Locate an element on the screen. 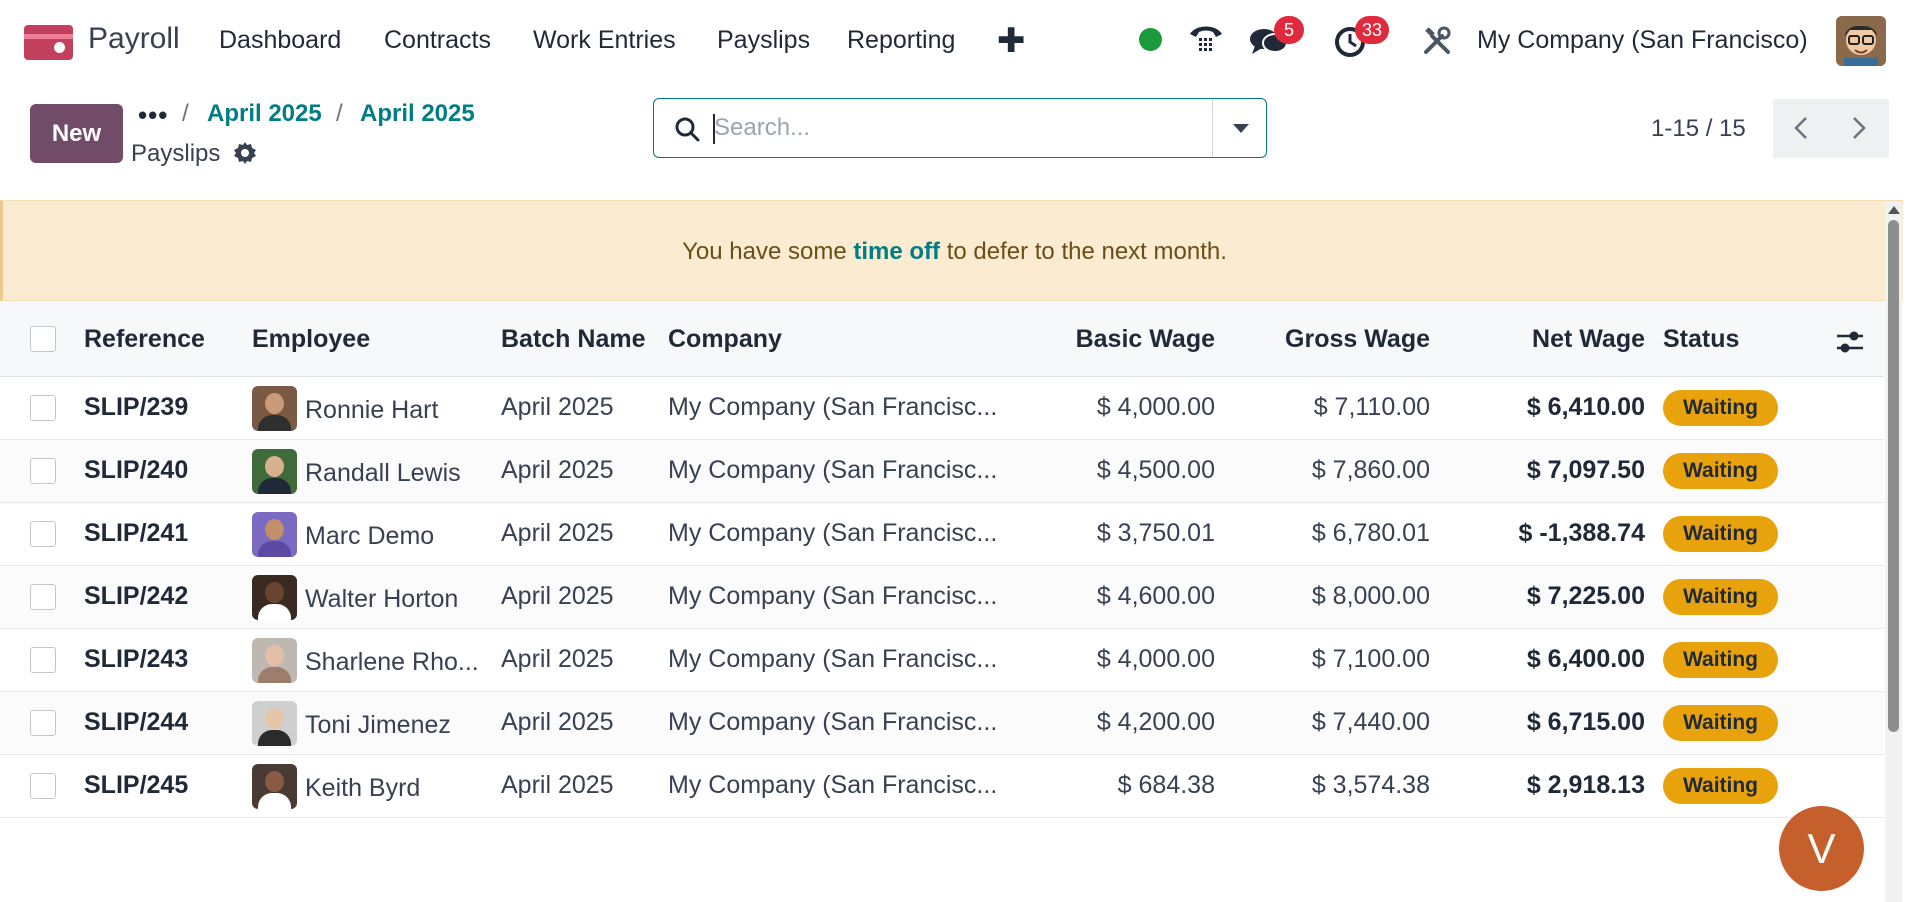 Image resolution: width=1918 pixels, height=902 pixels. cell-employee: Walter Horton is located at coordinates (382, 599).